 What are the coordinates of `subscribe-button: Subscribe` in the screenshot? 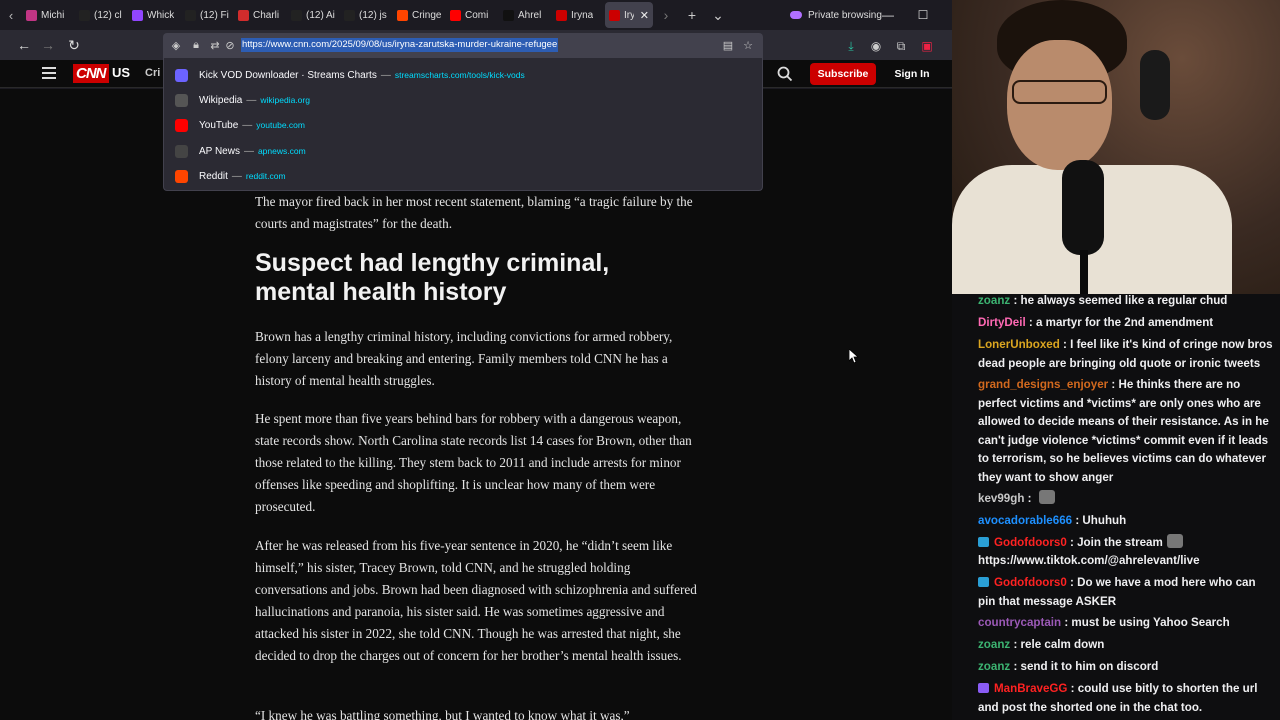 It's located at (843, 74).